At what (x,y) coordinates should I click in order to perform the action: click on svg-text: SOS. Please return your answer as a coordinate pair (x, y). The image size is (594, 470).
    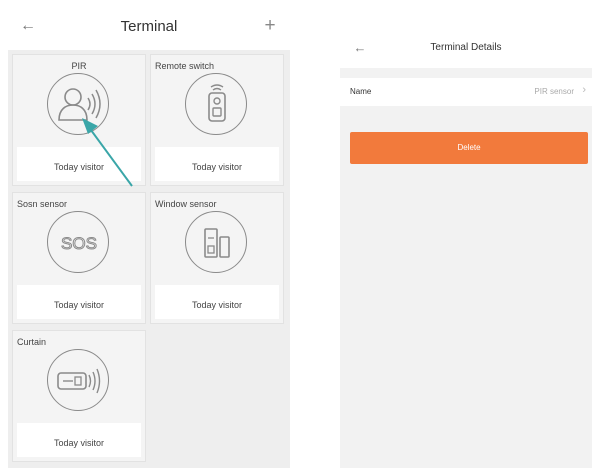
    Looking at the image, I should click on (79, 243).